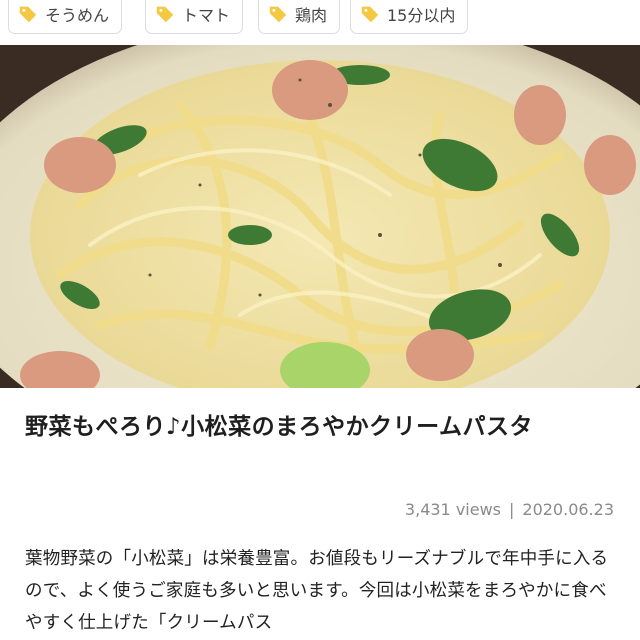  Describe the element at coordinates (279, 427) in the screenshot. I see `article-title: 野菜もぺろり♪小松菜のまろやかクリームパスタ` at that location.